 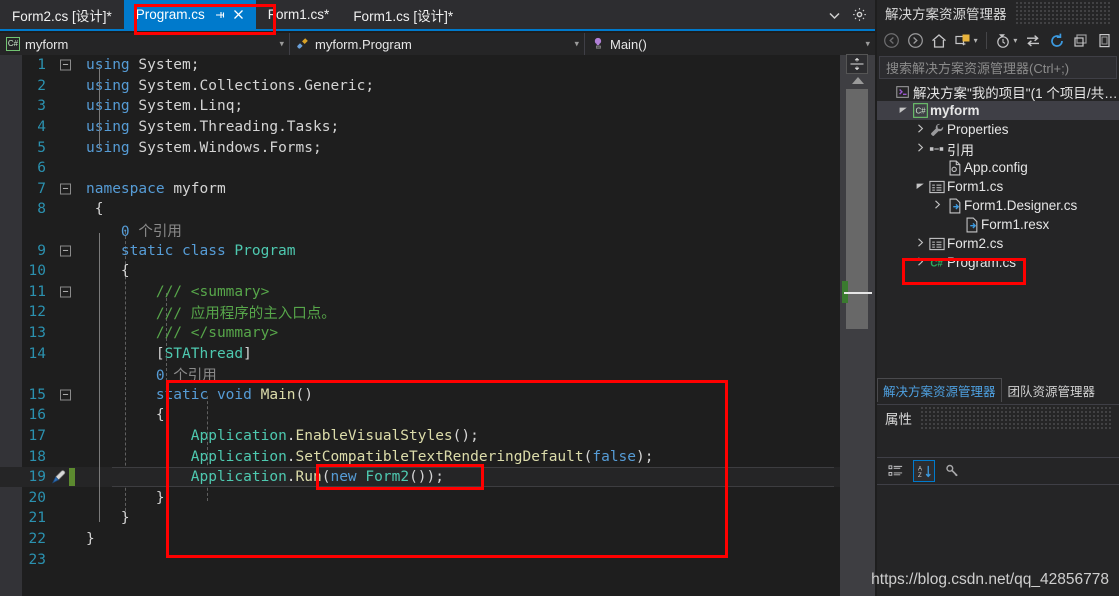 I want to click on pending-changes-filter-icon, so click(x=1003, y=41).